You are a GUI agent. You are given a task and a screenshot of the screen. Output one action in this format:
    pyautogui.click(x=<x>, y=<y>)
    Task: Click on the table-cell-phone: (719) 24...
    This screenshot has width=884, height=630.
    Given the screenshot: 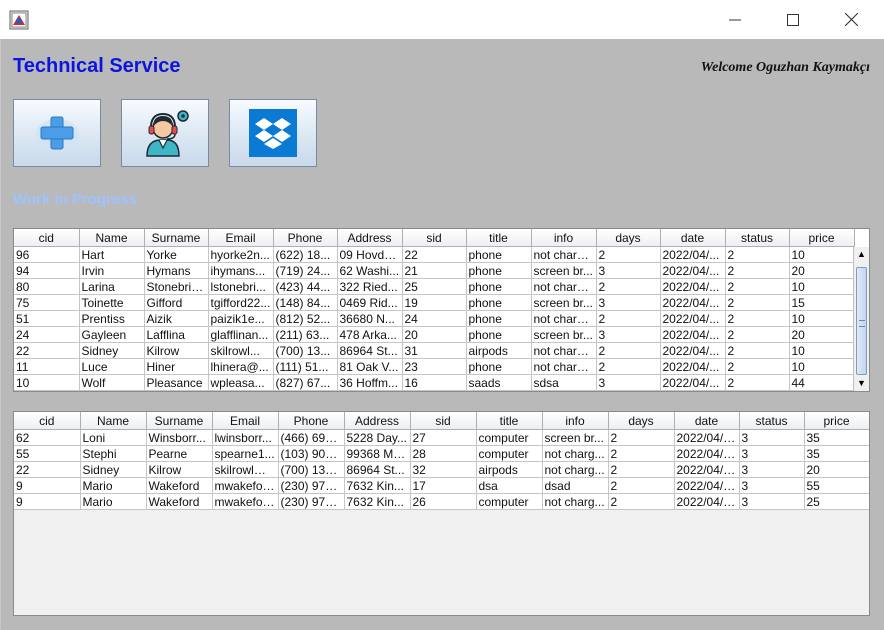 What is the action you would take?
    pyautogui.click(x=305, y=270)
    